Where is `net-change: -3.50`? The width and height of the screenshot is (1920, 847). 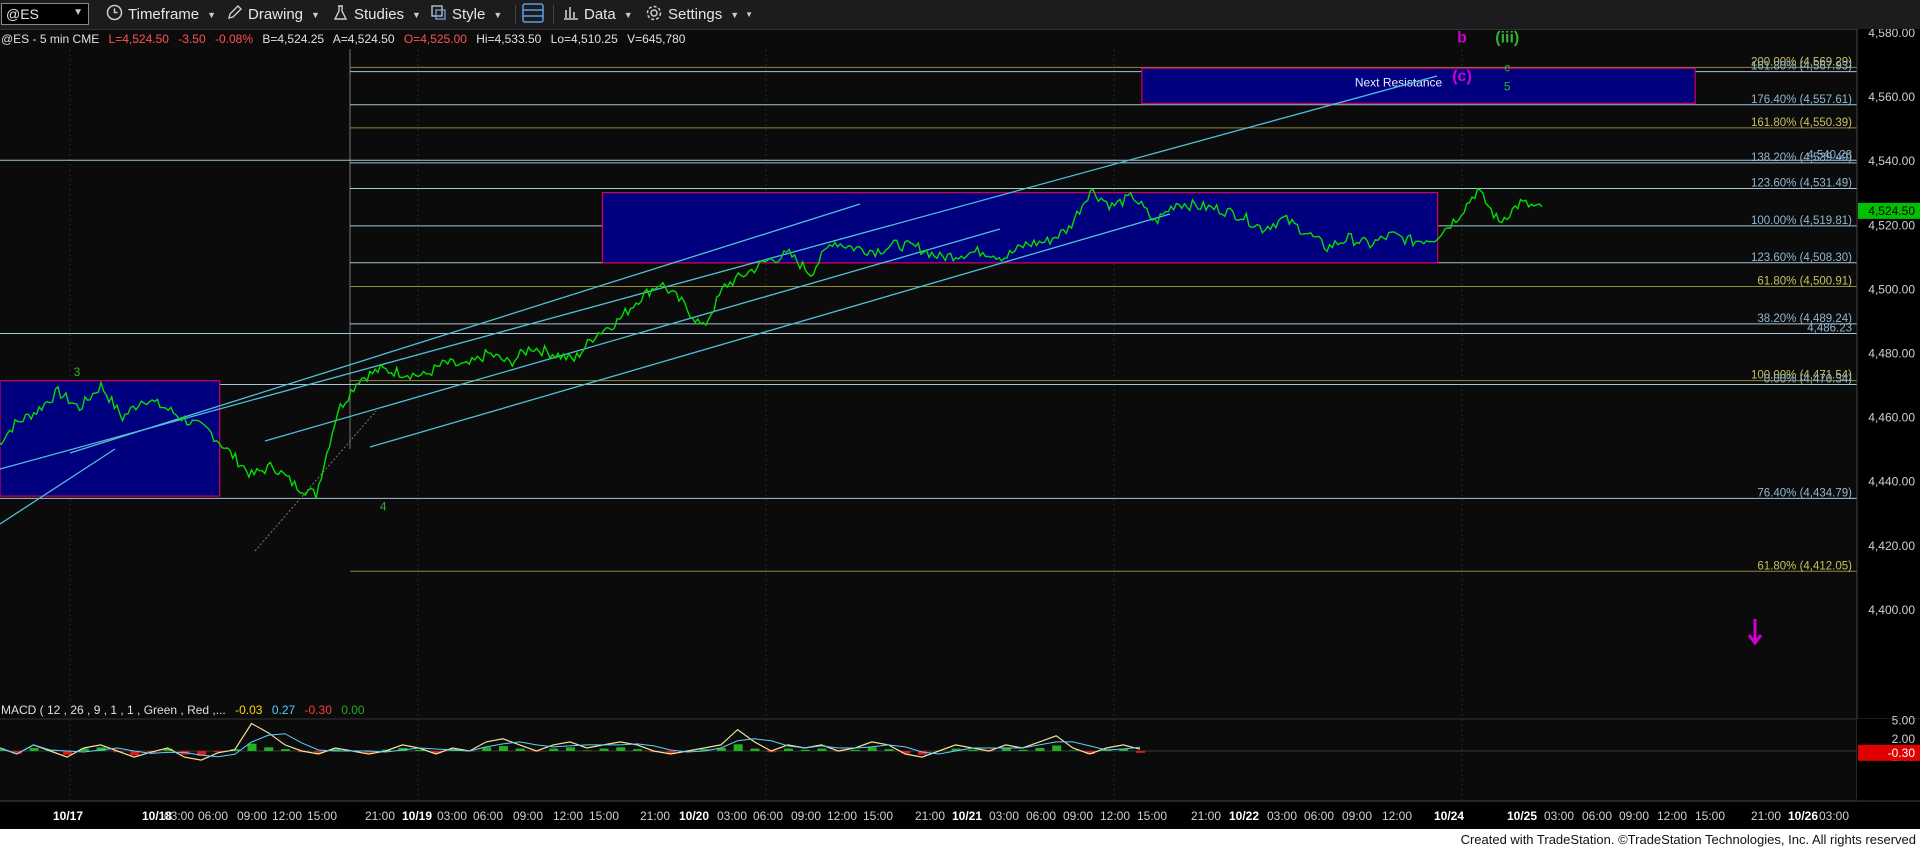 net-change: -3.50 is located at coordinates (192, 39).